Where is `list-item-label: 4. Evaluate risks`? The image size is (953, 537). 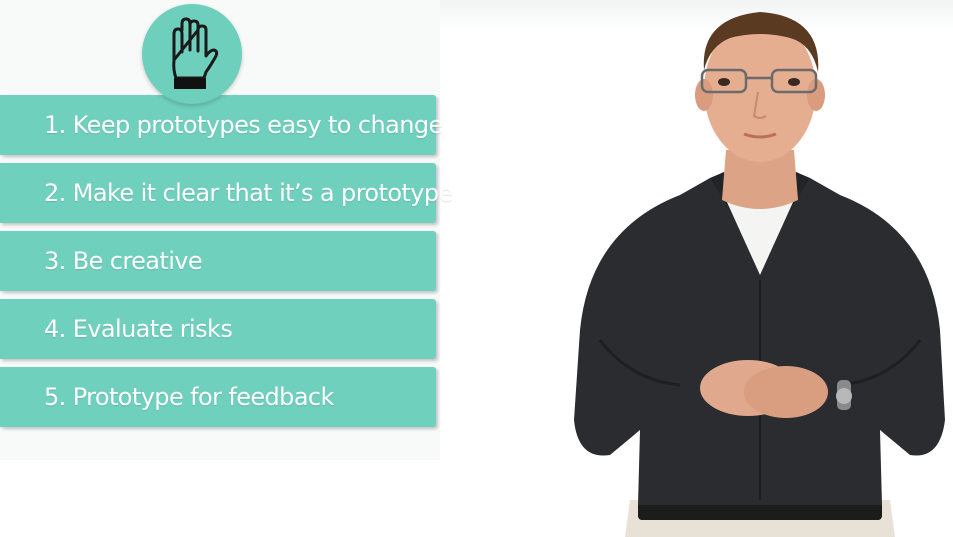
list-item-label: 4. Evaluate risks is located at coordinates (138, 329).